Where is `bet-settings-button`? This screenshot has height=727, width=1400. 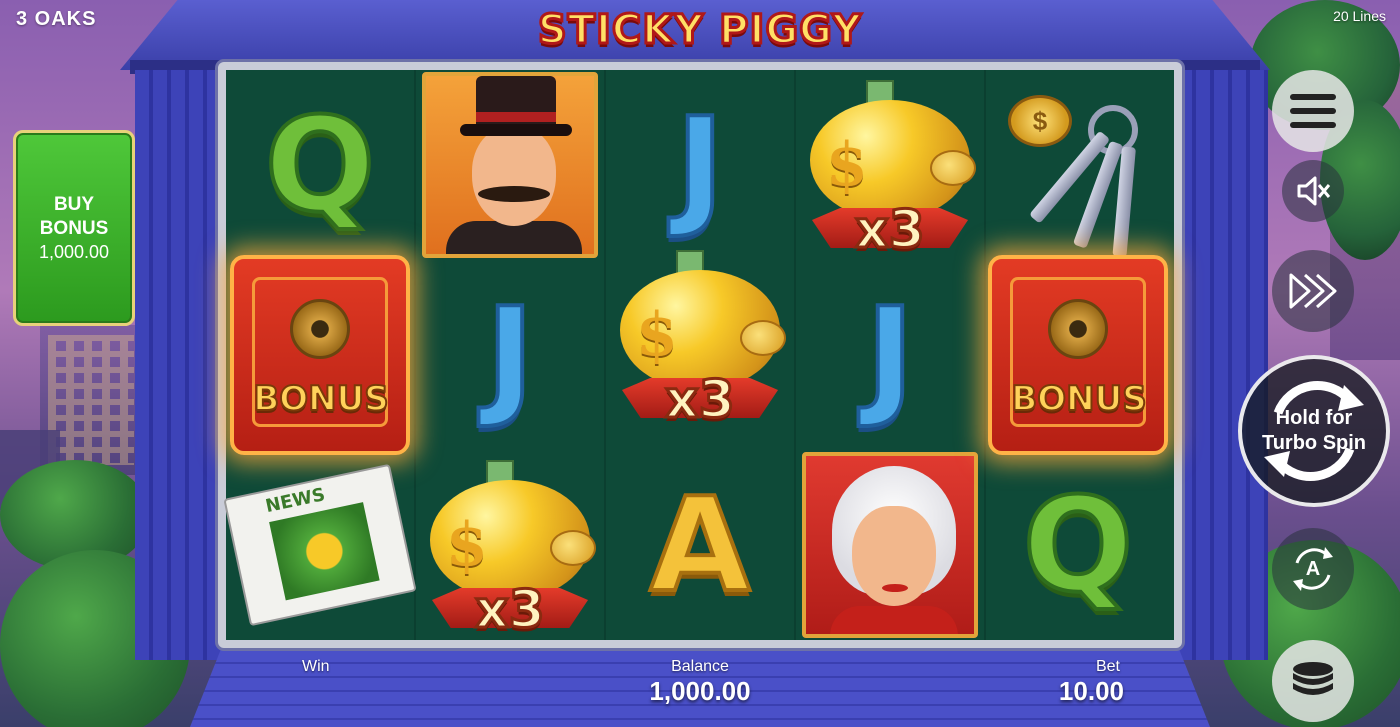 bet-settings-button is located at coordinates (1313, 681).